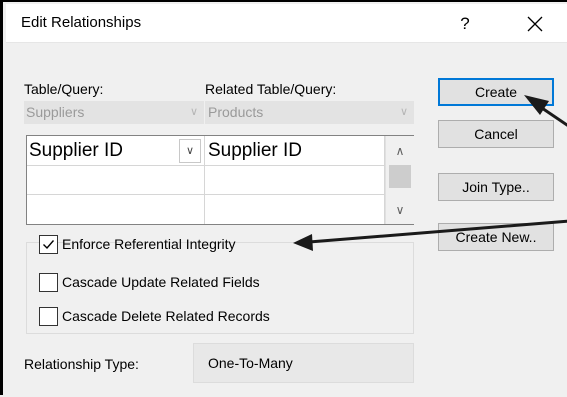  I want to click on grid-cell-table-field: Supplier ID ∨, so click(116, 151).